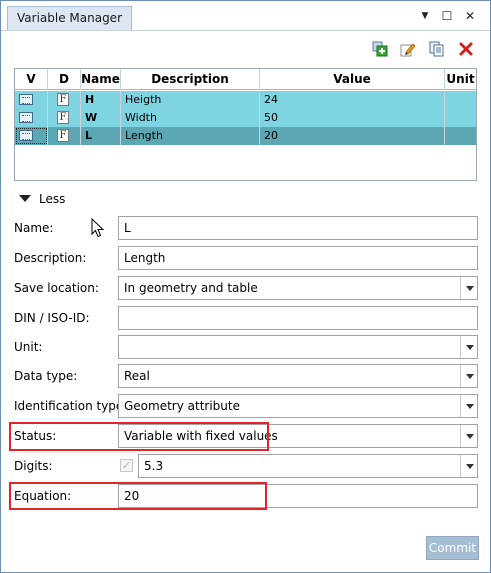 Image resolution: width=491 pixels, height=573 pixels. I want to click on description-label: Description:, so click(50, 258).